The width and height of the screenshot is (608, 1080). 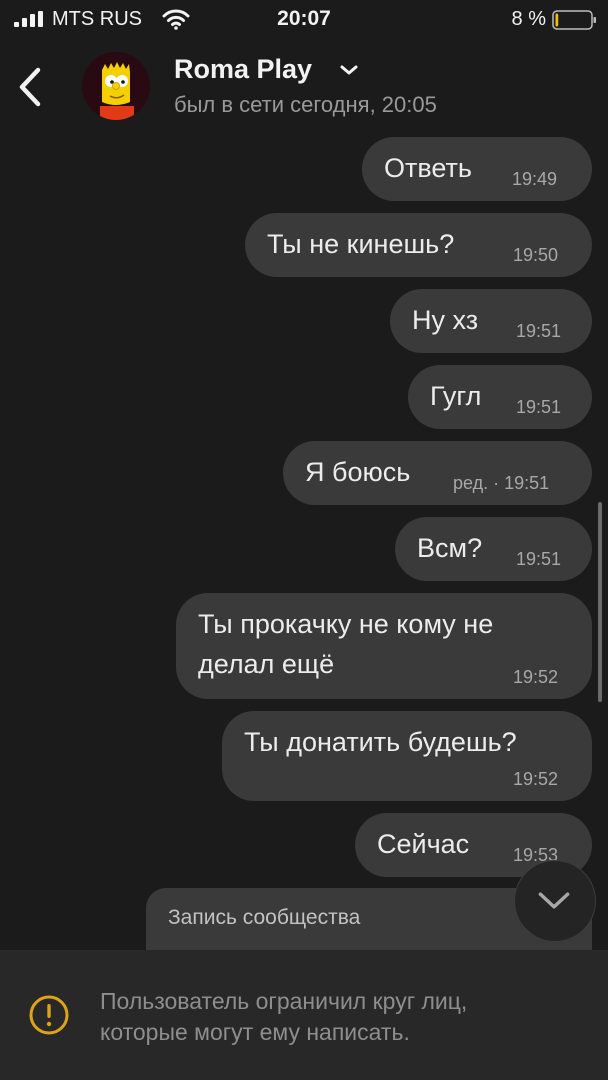 What do you see at coordinates (535, 179) in the screenshot?
I see `message-time: 19:49` at bounding box center [535, 179].